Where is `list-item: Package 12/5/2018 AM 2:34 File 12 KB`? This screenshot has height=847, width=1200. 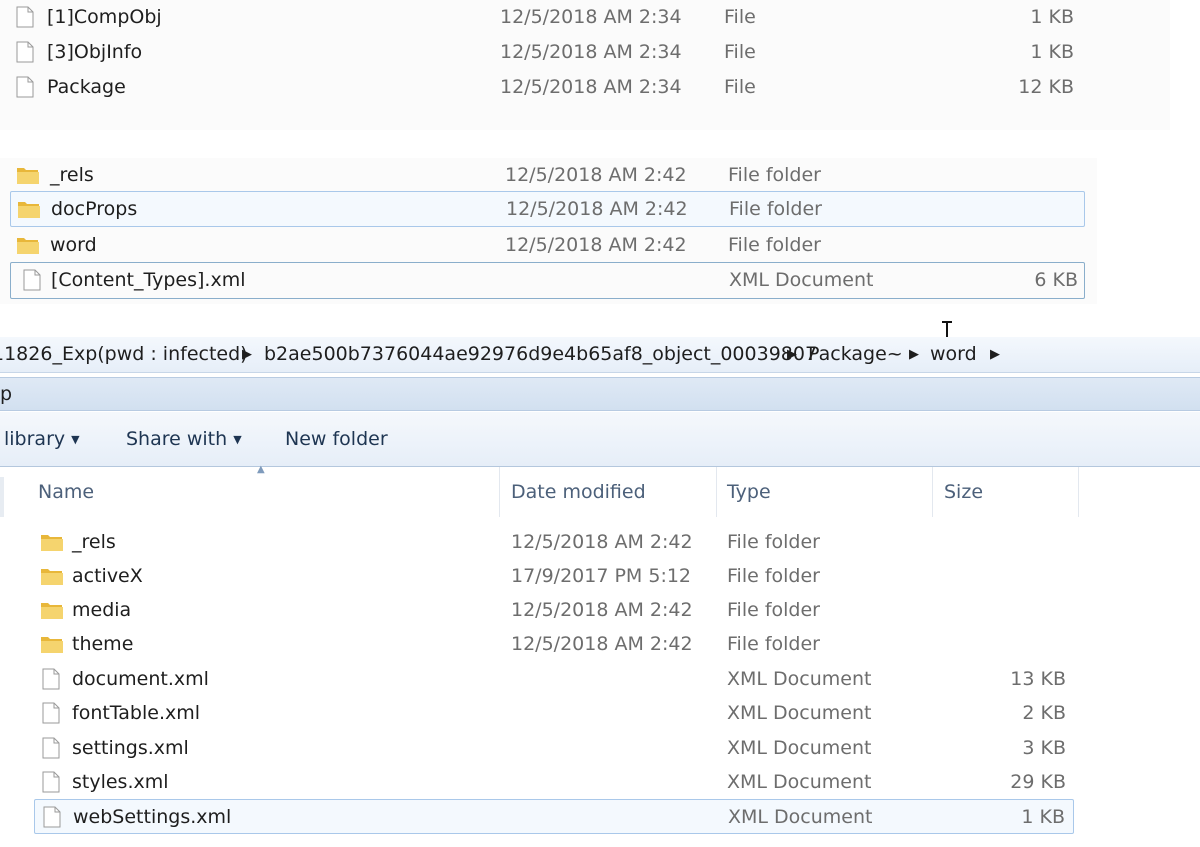 list-item: Package 12/5/2018 AM 2:34 File 12 KB is located at coordinates (550, 87).